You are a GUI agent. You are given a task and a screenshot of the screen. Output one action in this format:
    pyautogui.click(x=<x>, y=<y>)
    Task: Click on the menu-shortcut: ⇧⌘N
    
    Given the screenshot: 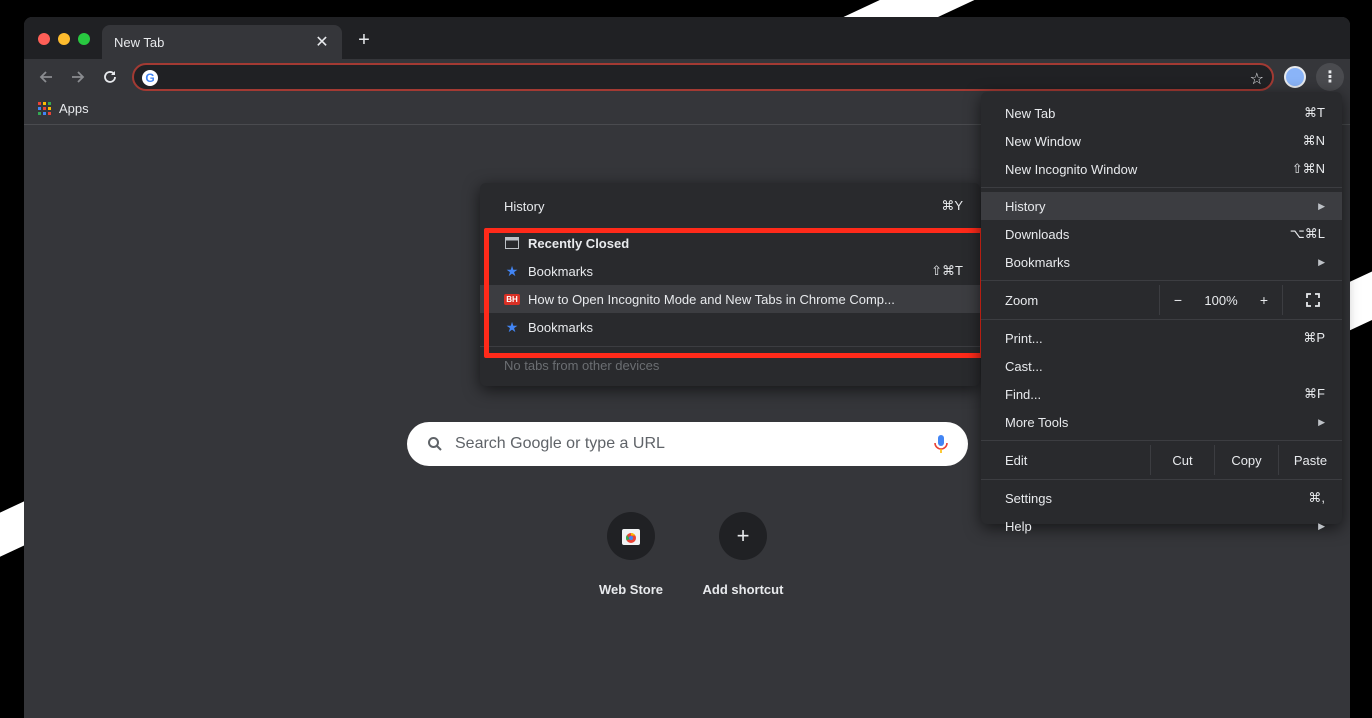 What is the action you would take?
    pyautogui.click(x=1308, y=168)
    